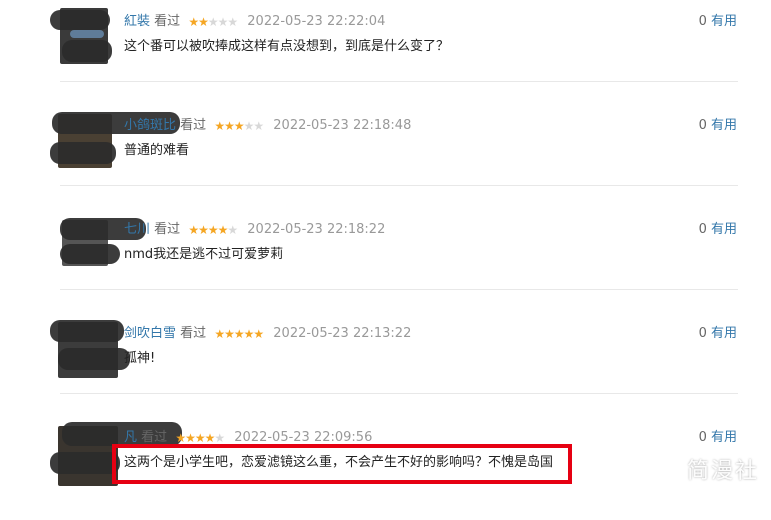 This screenshot has width=771, height=520. I want to click on username: 凡, so click(130, 437).